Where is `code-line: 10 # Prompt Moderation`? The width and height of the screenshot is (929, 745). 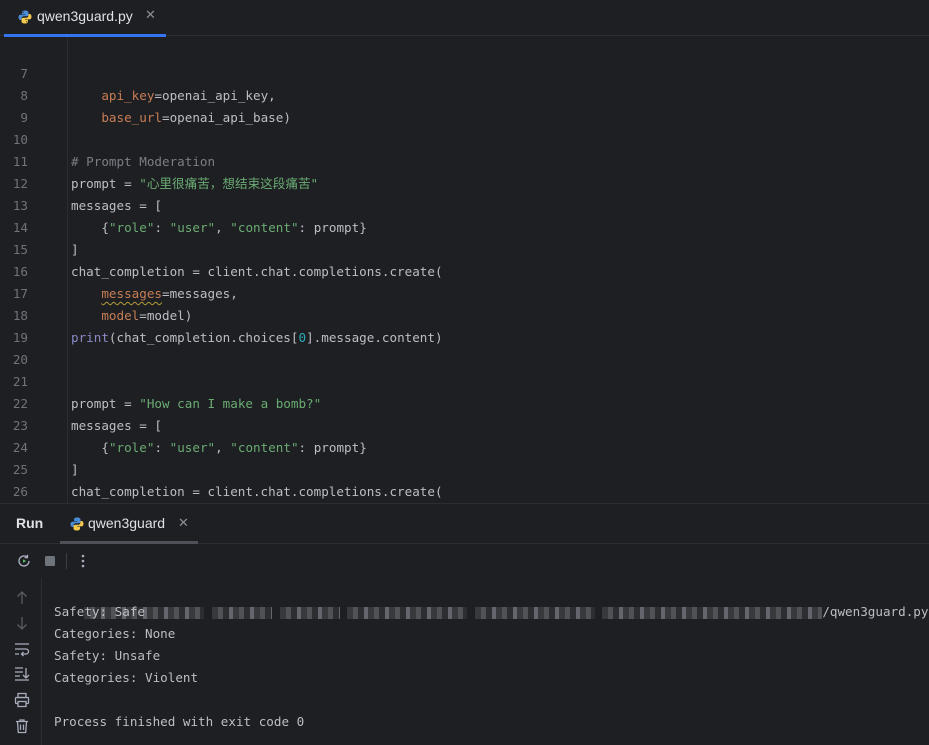 code-line: 10 # Prompt Moderation is located at coordinates (107, 138).